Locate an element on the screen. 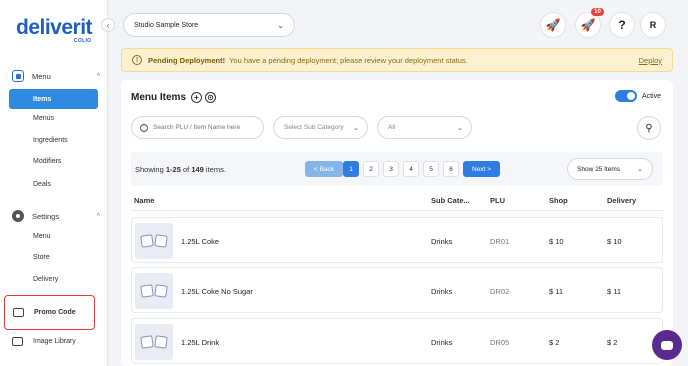 Image resolution: width=688 pixels, height=366 pixels. menu-book-icon is located at coordinates (18, 76).